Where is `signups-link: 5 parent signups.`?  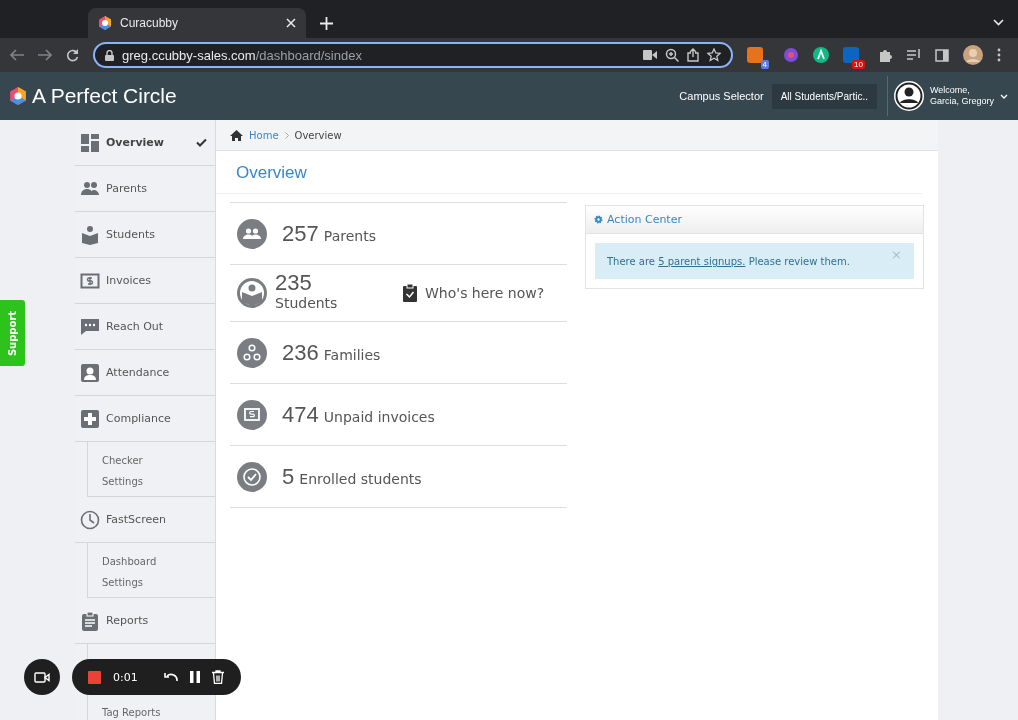 signups-link: 5 parent signups. is located at coordinates (702, 261).